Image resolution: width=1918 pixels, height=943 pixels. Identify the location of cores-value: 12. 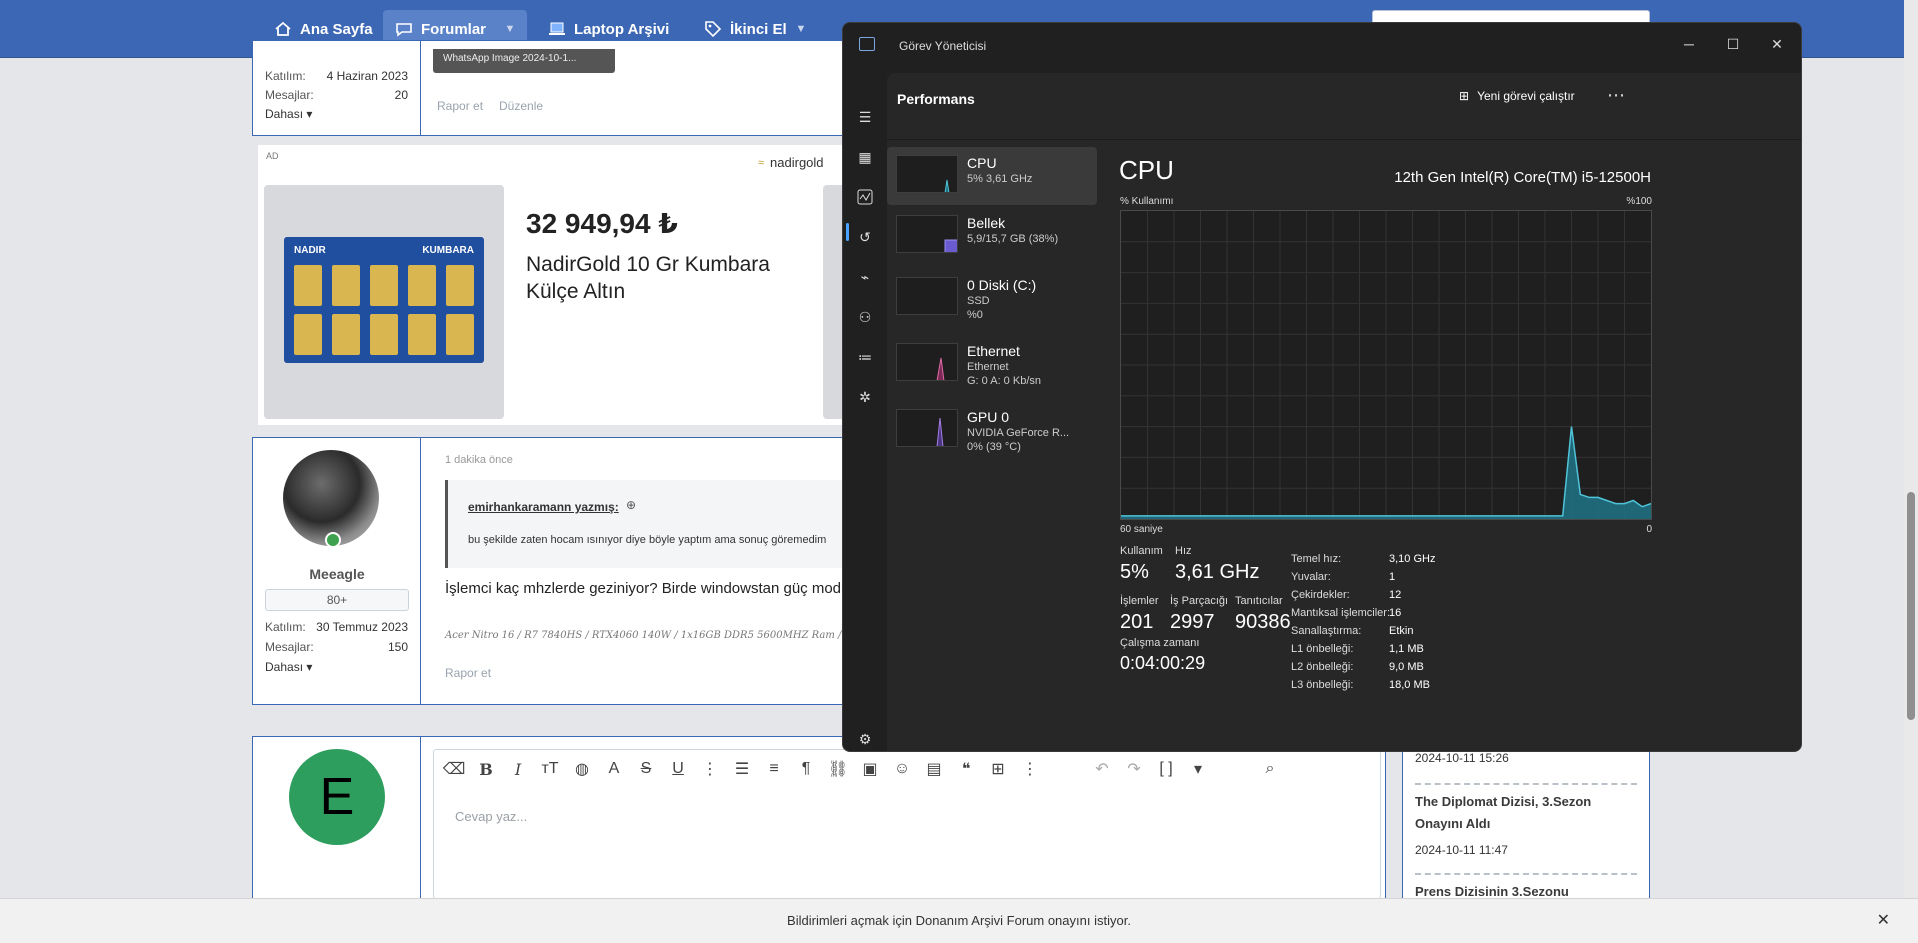
(1395, 595).